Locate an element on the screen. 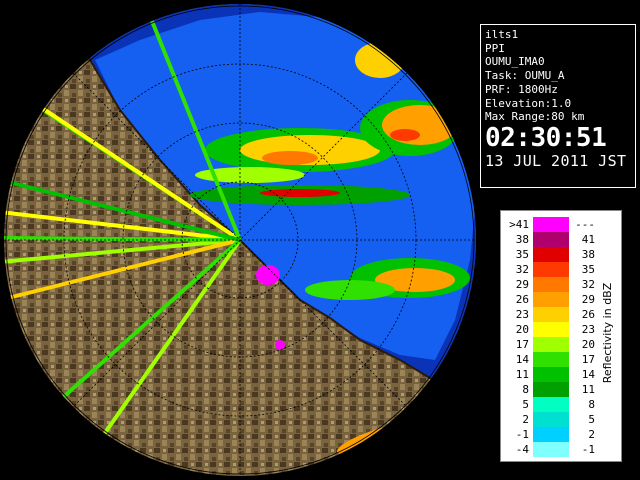  legend-low-value: 20 is located at coordinates (522, 329).